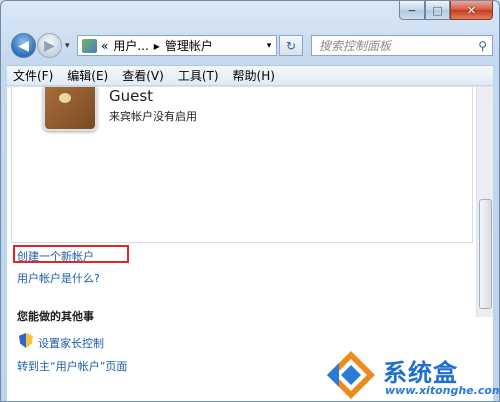 The image size is (500, 402). Describe the element at coordinates (104, 46) in the screenshot. I see `address-overflow: «` at that location.